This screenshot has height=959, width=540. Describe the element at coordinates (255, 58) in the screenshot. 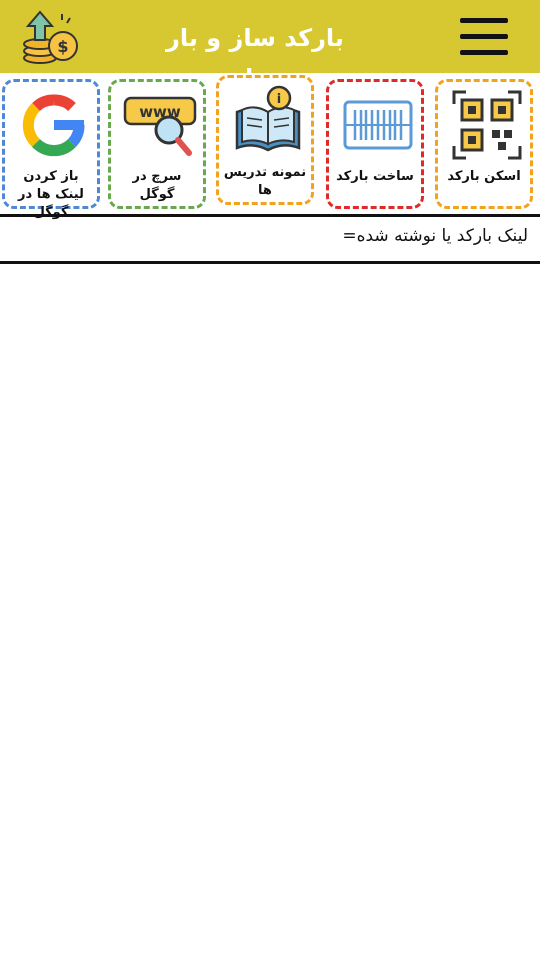

I see `app-title: بارکد ساز و بار خوان` at that location.